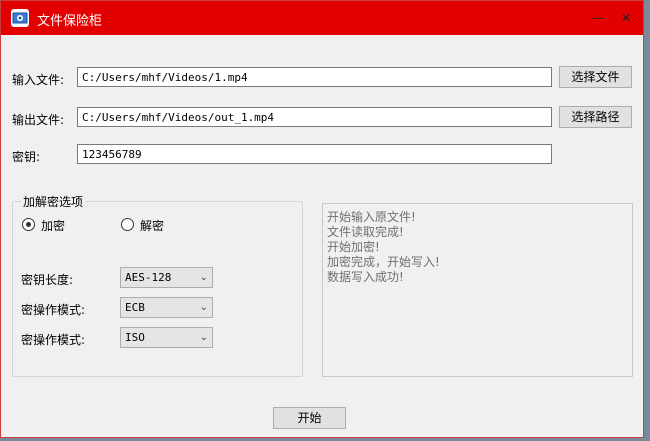  Describe the element at coordinates (365, 232) in the screenshot. I see `log-line: 文件读取完成!` at that location.